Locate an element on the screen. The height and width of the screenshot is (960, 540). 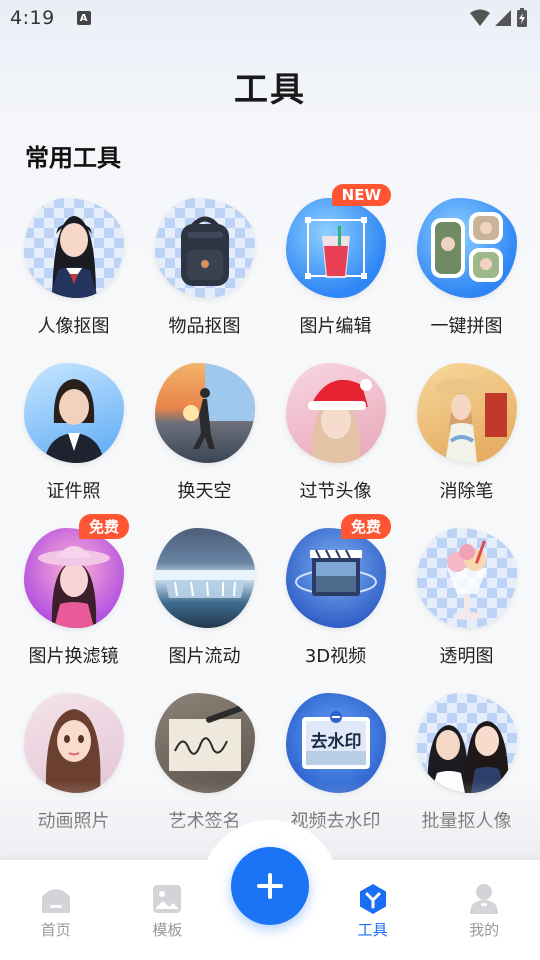
object-cutout-icon is located at coordinates (204, 248).